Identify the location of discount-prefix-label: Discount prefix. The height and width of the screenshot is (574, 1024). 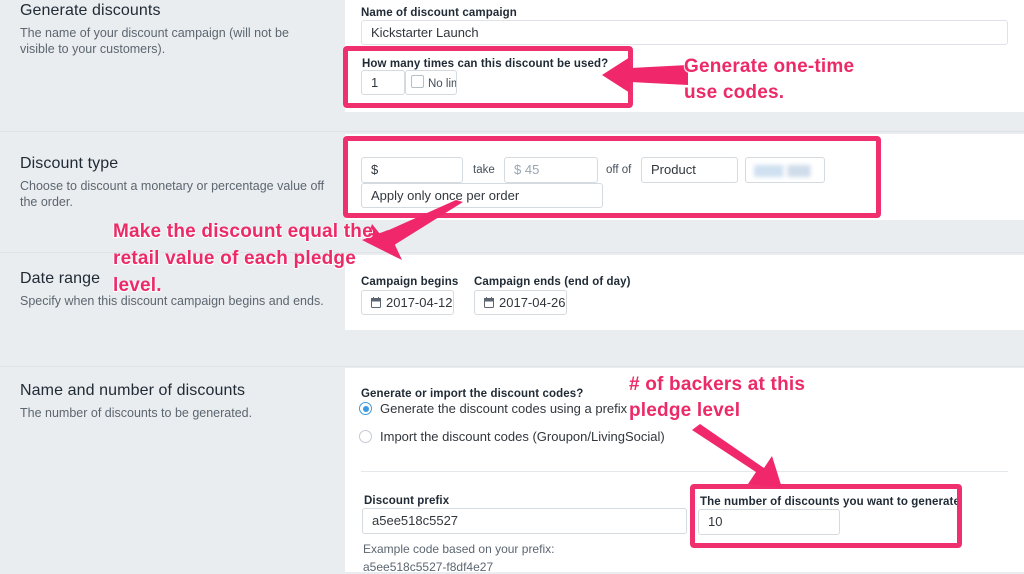
(406, 499).